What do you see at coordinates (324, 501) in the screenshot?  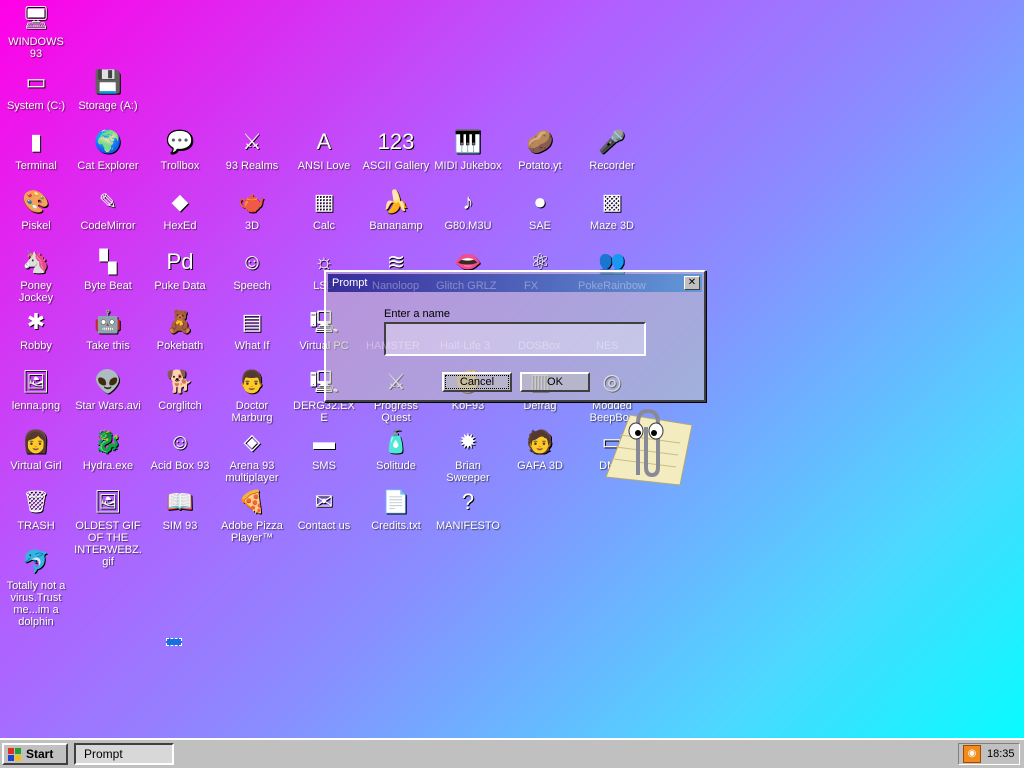 I see `contact-us-icon: ✉` at bounding box center [324, 501].